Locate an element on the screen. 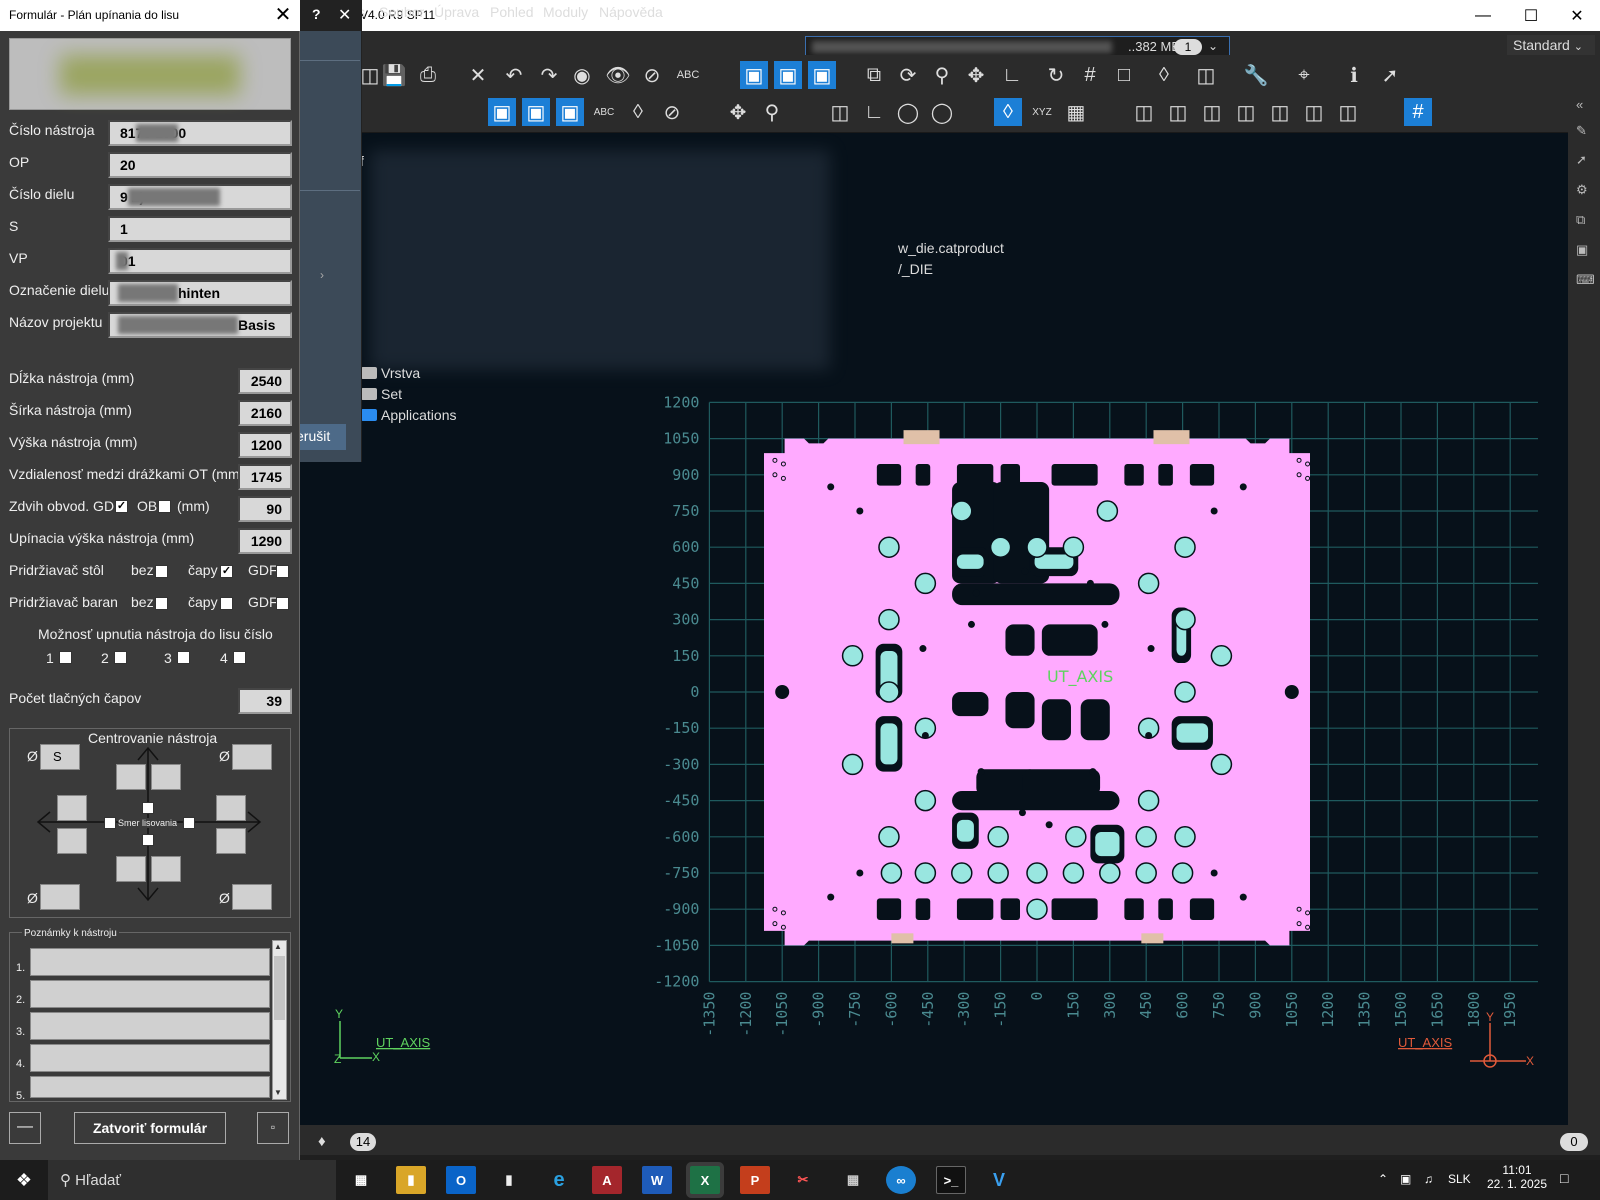 The image size is (1600, 1200). cube-wire-icon: ▣ is located at coordinates (570, 112).